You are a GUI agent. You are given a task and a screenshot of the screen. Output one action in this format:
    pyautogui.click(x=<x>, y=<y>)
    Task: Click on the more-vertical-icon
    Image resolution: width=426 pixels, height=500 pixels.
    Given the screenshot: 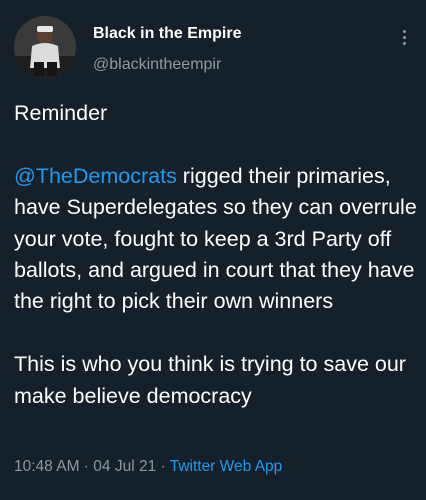 What is the action you would take?
    pyautogui.click(x=404, y=37)
    